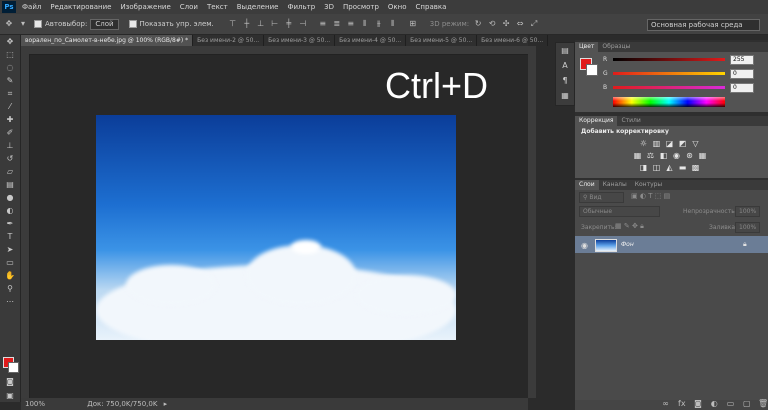  What do you see at coordinates (10, 119) in the screenshot?
I see `healing-tool-icon: ✚` at bounding box center [10, 119].